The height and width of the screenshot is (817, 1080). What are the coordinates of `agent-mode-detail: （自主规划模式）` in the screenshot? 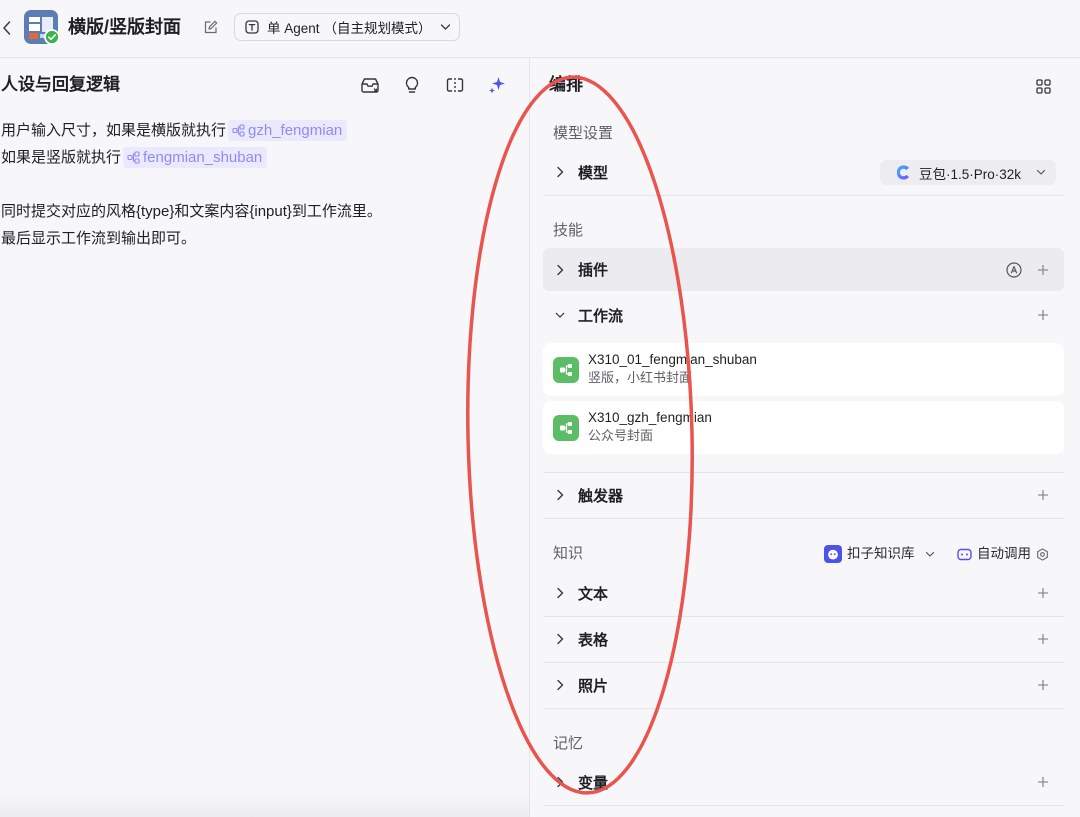 It's located at (377, 28).